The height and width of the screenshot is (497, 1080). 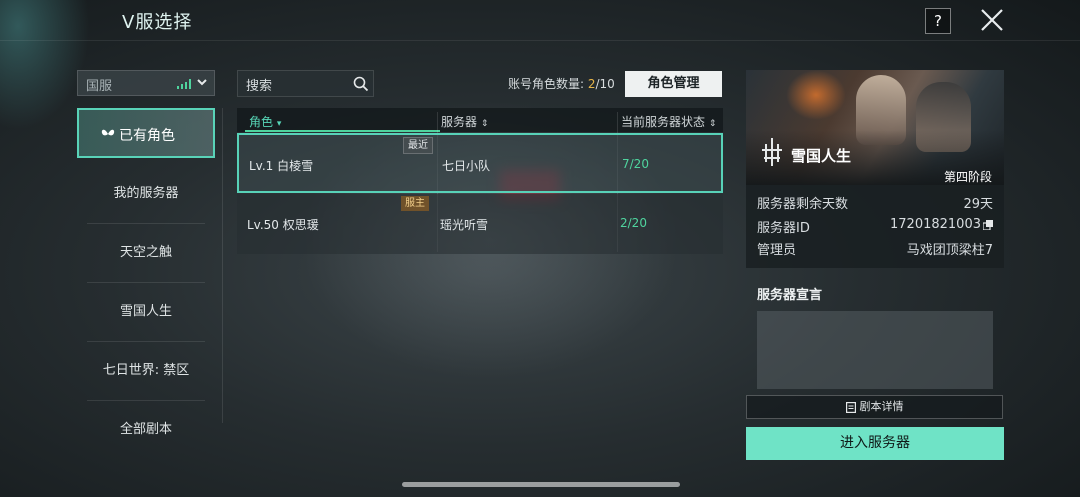 What do you see at coordinates (146, 194) in the screenshot?
I see `sidebar-item-my-servers: 我的服务器` at bounding box center [146, 194].